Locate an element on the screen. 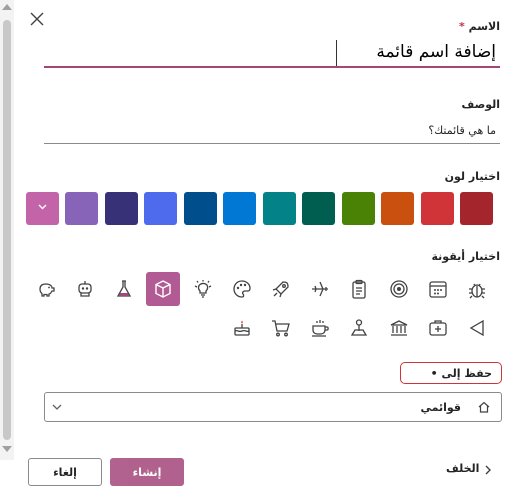  chevron-right-icon is located at coordinates (488, 470).